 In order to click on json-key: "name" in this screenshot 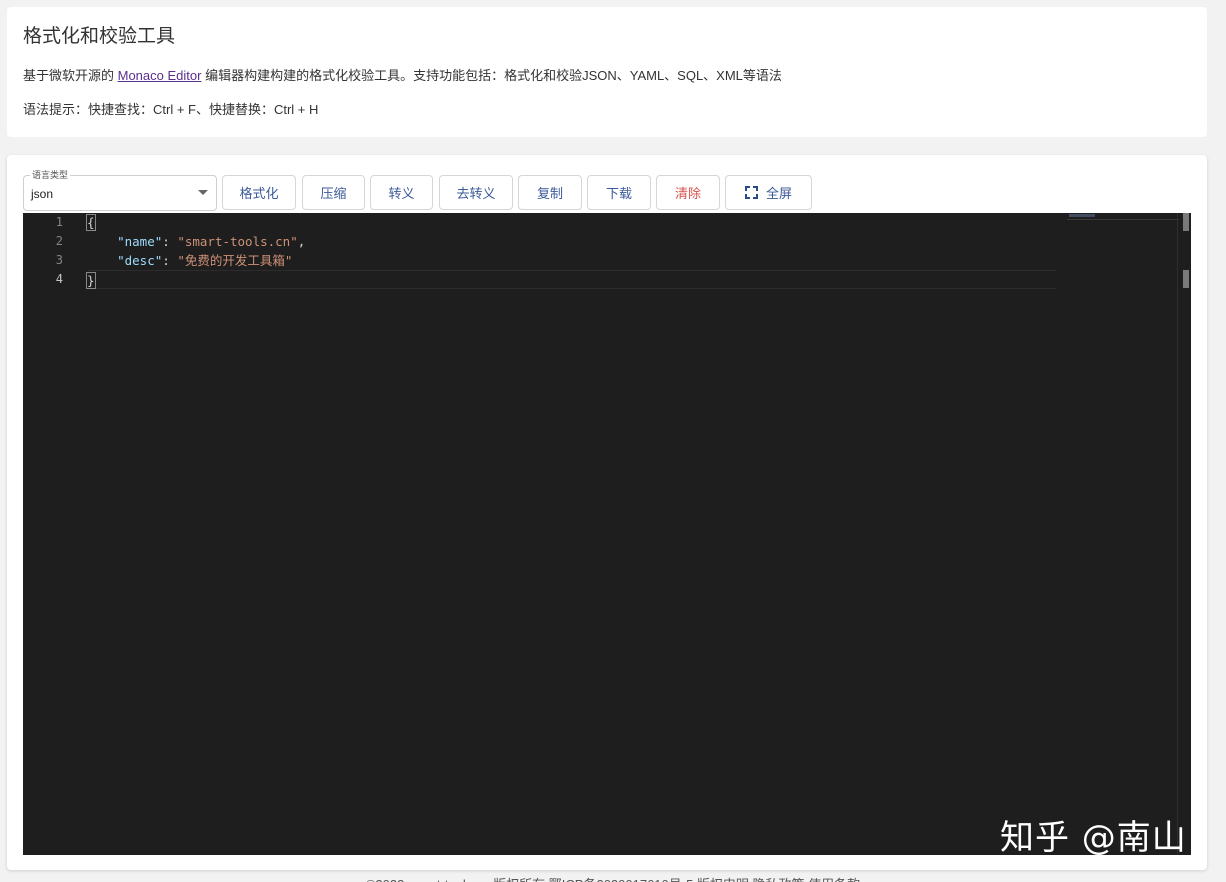, I will do `click(140, 241)`.